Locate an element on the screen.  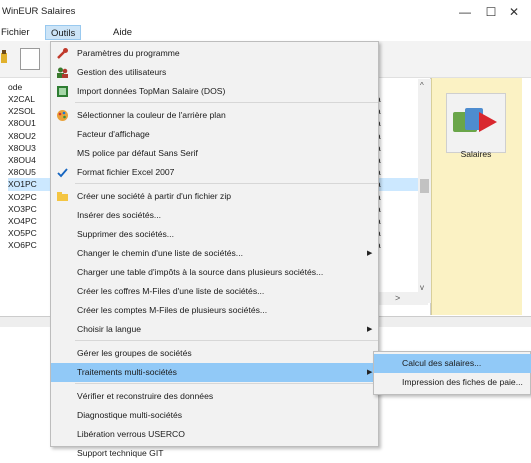
menu-item: Vérifier et reconstruire des données is located at coordinates (214, 396).